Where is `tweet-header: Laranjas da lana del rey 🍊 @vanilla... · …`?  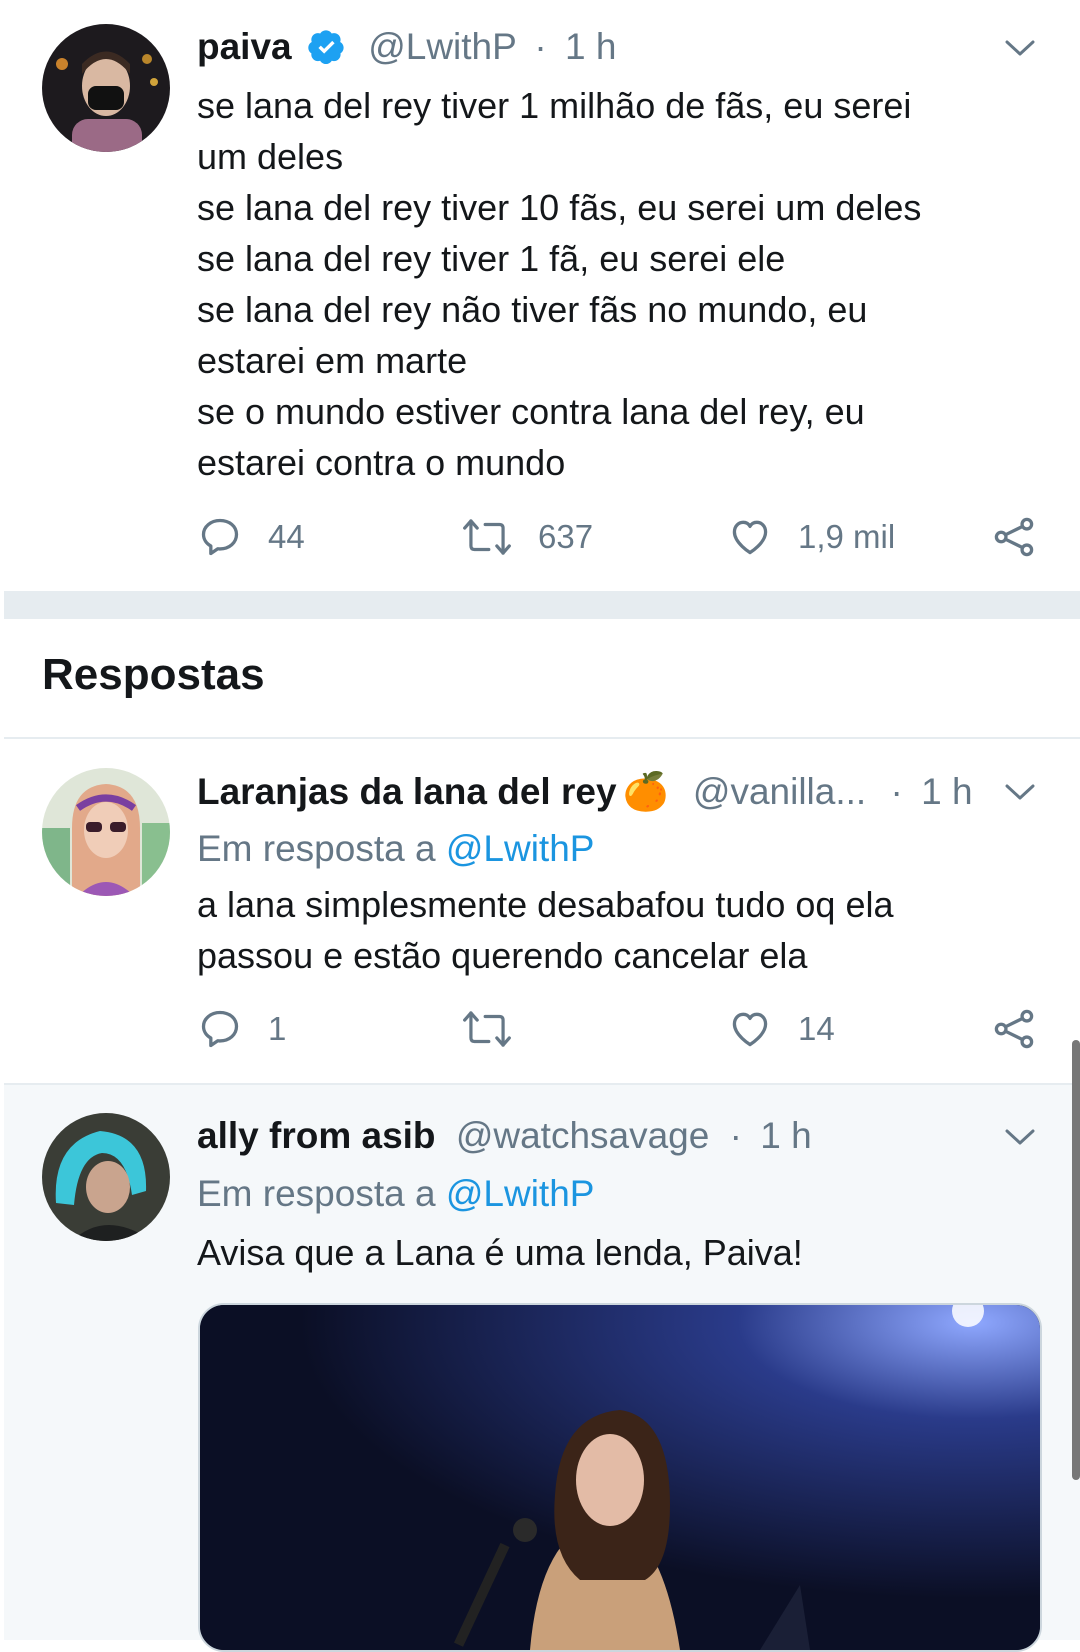 tweet-header: Laranjas da lana del rey 🍊 @vanilla... · … is located at coordinates (593, 792).